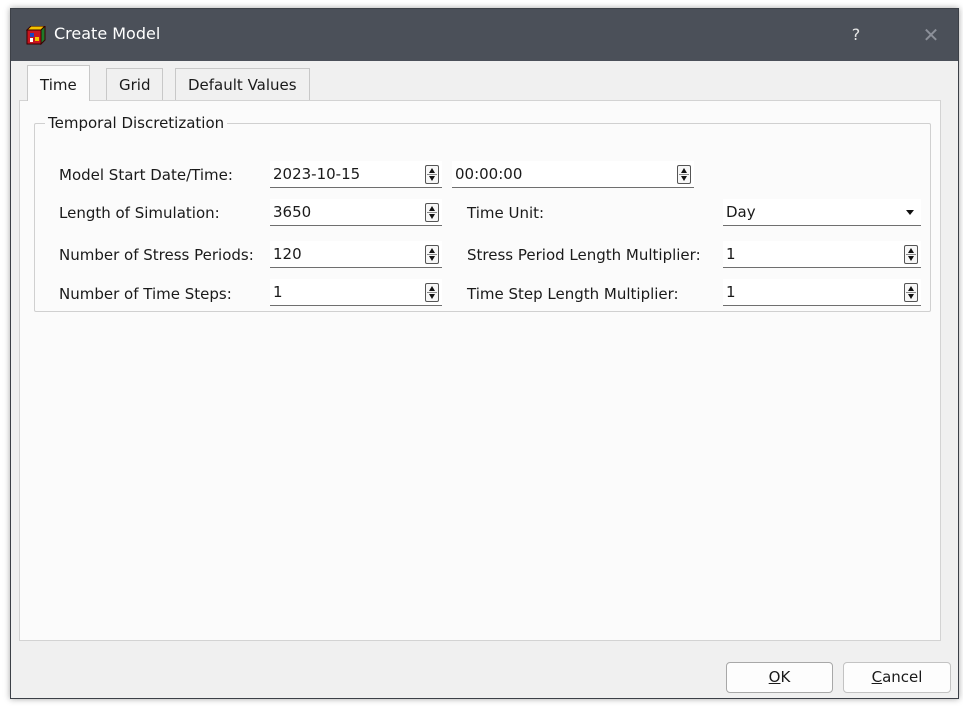  What do you see at coordinates (774, 677) in the screenshot?
I see `ok-mnemonic: O` at bounding box center [774, 677].